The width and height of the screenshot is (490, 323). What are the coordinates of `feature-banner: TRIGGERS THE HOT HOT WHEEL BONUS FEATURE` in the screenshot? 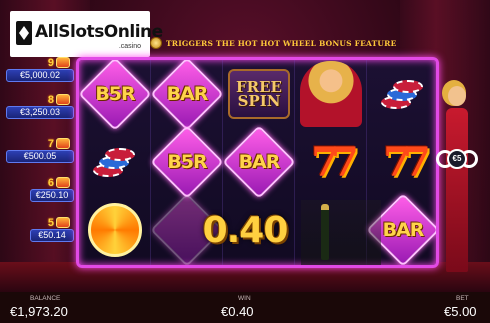 It's located at (273, 43).